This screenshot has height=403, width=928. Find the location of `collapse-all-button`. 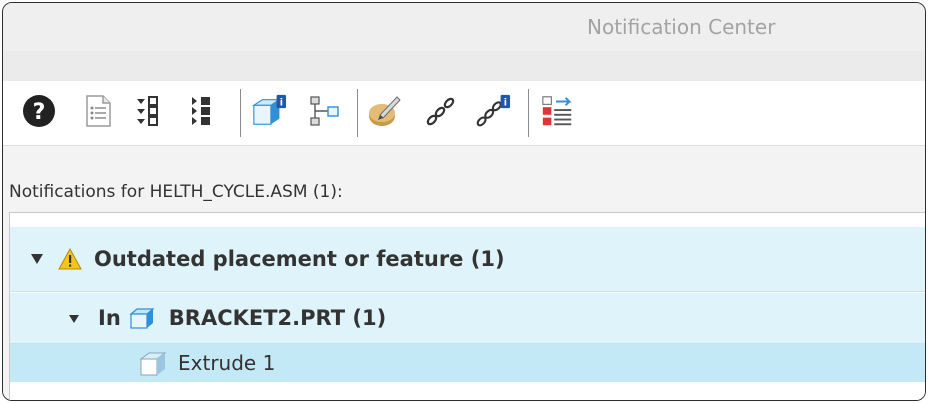

collapse-all-button is located at coordinates (203, 111).